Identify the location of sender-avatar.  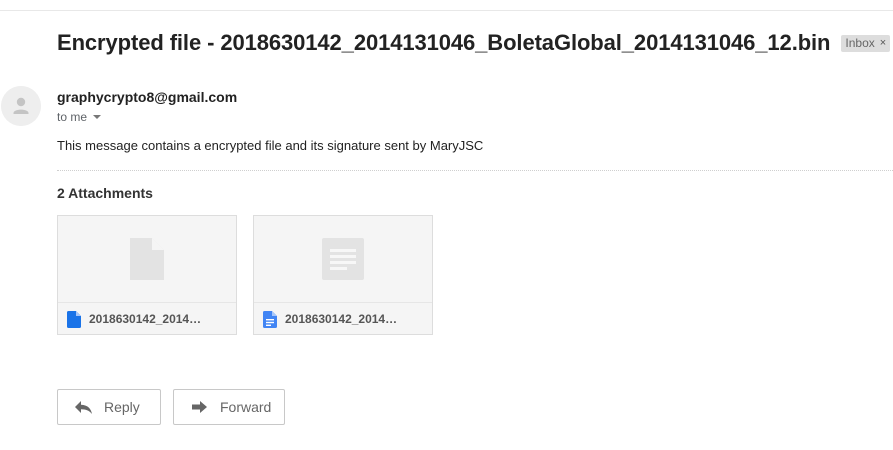
(21, 106).